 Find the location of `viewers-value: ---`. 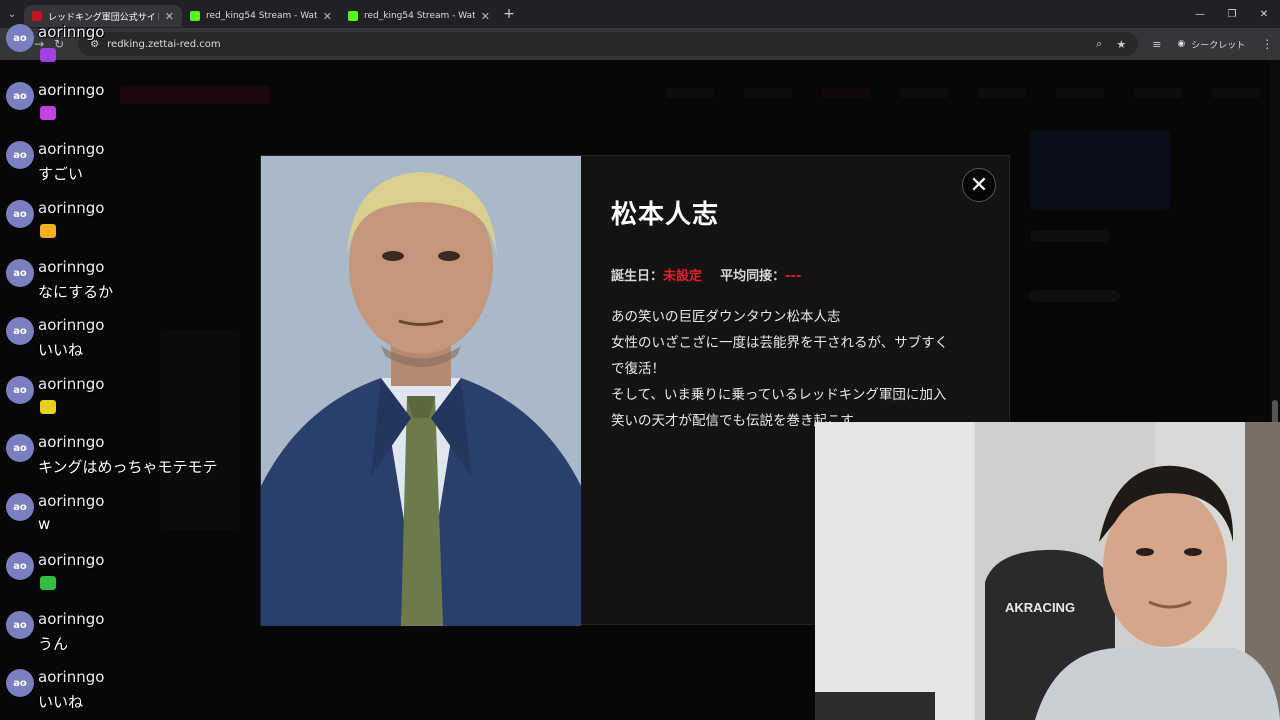

viewers-value: --- is located at coordinates (793, 276).